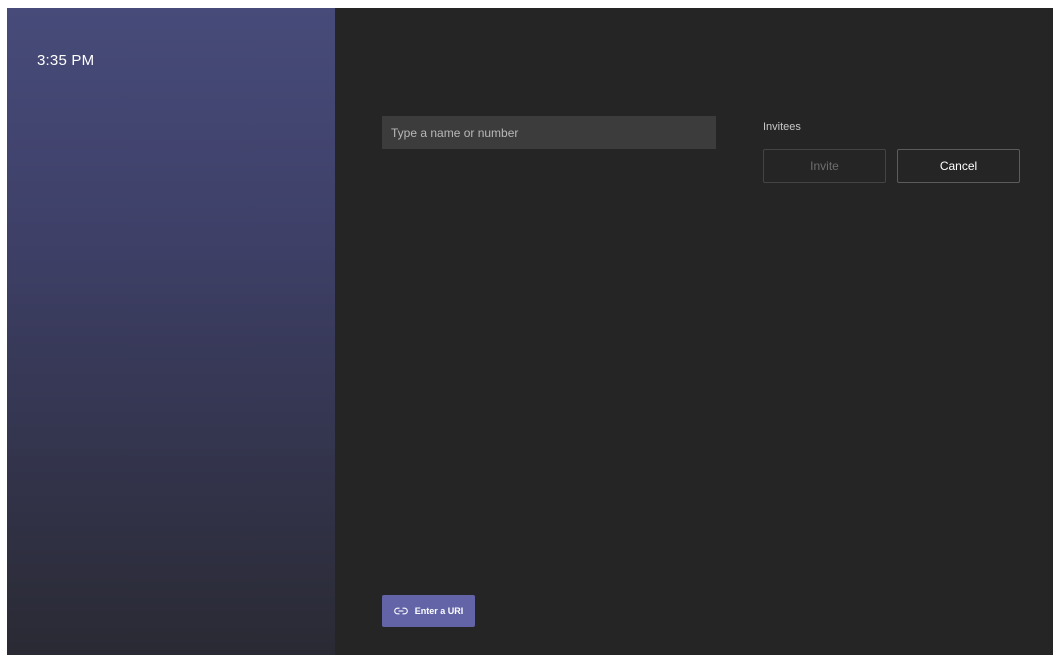 Image resolution: width=1057 pixels, height=659 pixels. I want to click on invite-button: Invite, so click(824, 166).